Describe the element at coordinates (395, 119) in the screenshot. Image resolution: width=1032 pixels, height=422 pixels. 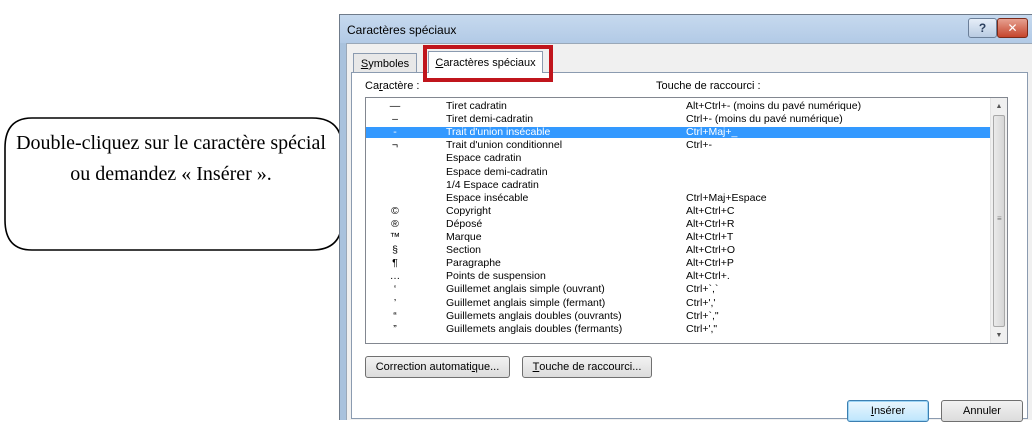
I see `list-item-character: –` at that location.